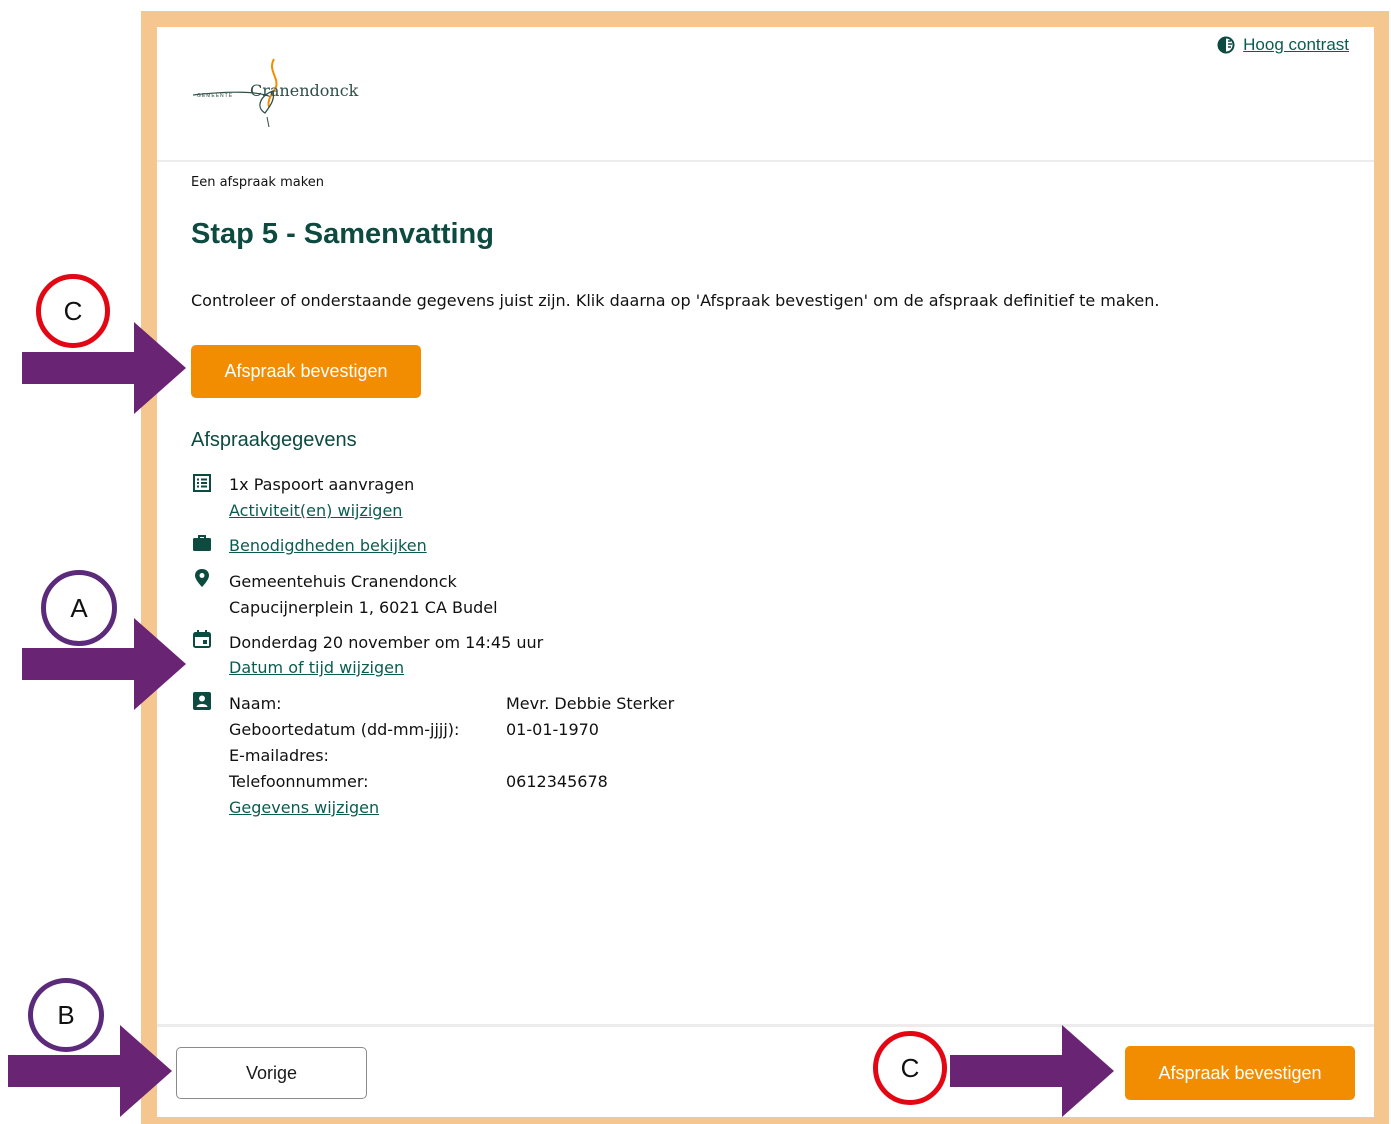 The height and width of the screenshot is (1124, 1391). What do you see at coordinates (386, 642) in the screenshot?
I see `appointment-datetime: Donderdag 20 november om 14:45 uur` at bounding box center [386, 642].